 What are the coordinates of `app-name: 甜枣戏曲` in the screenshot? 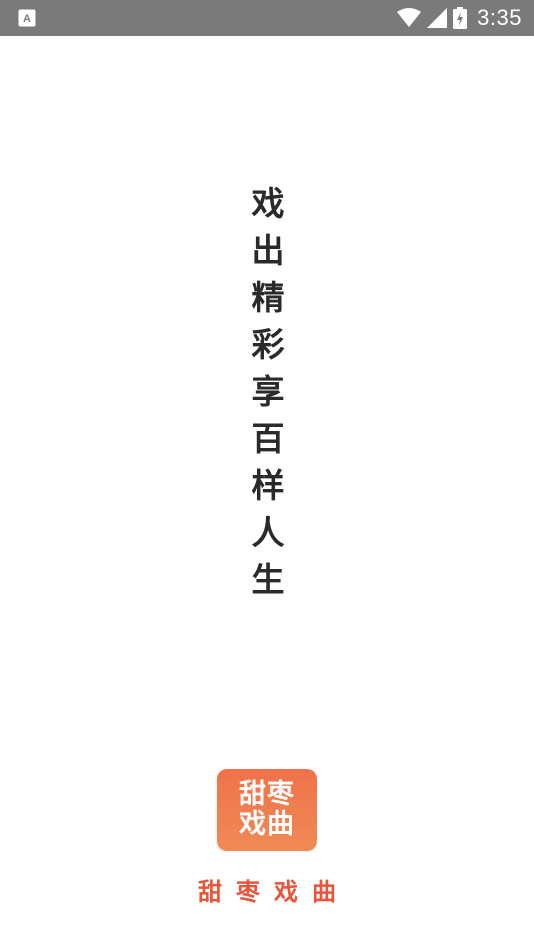 It's located at (274, 892).